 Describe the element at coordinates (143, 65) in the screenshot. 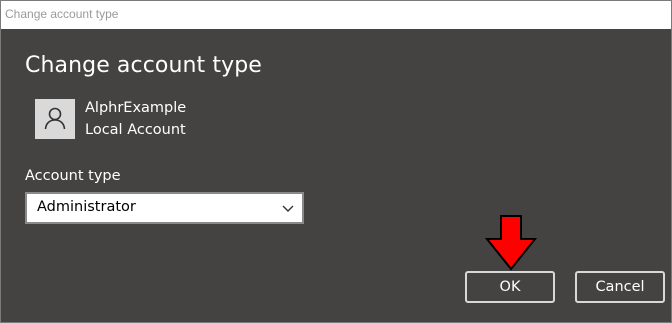

I see `dialog-heading: Change account type` at that location.